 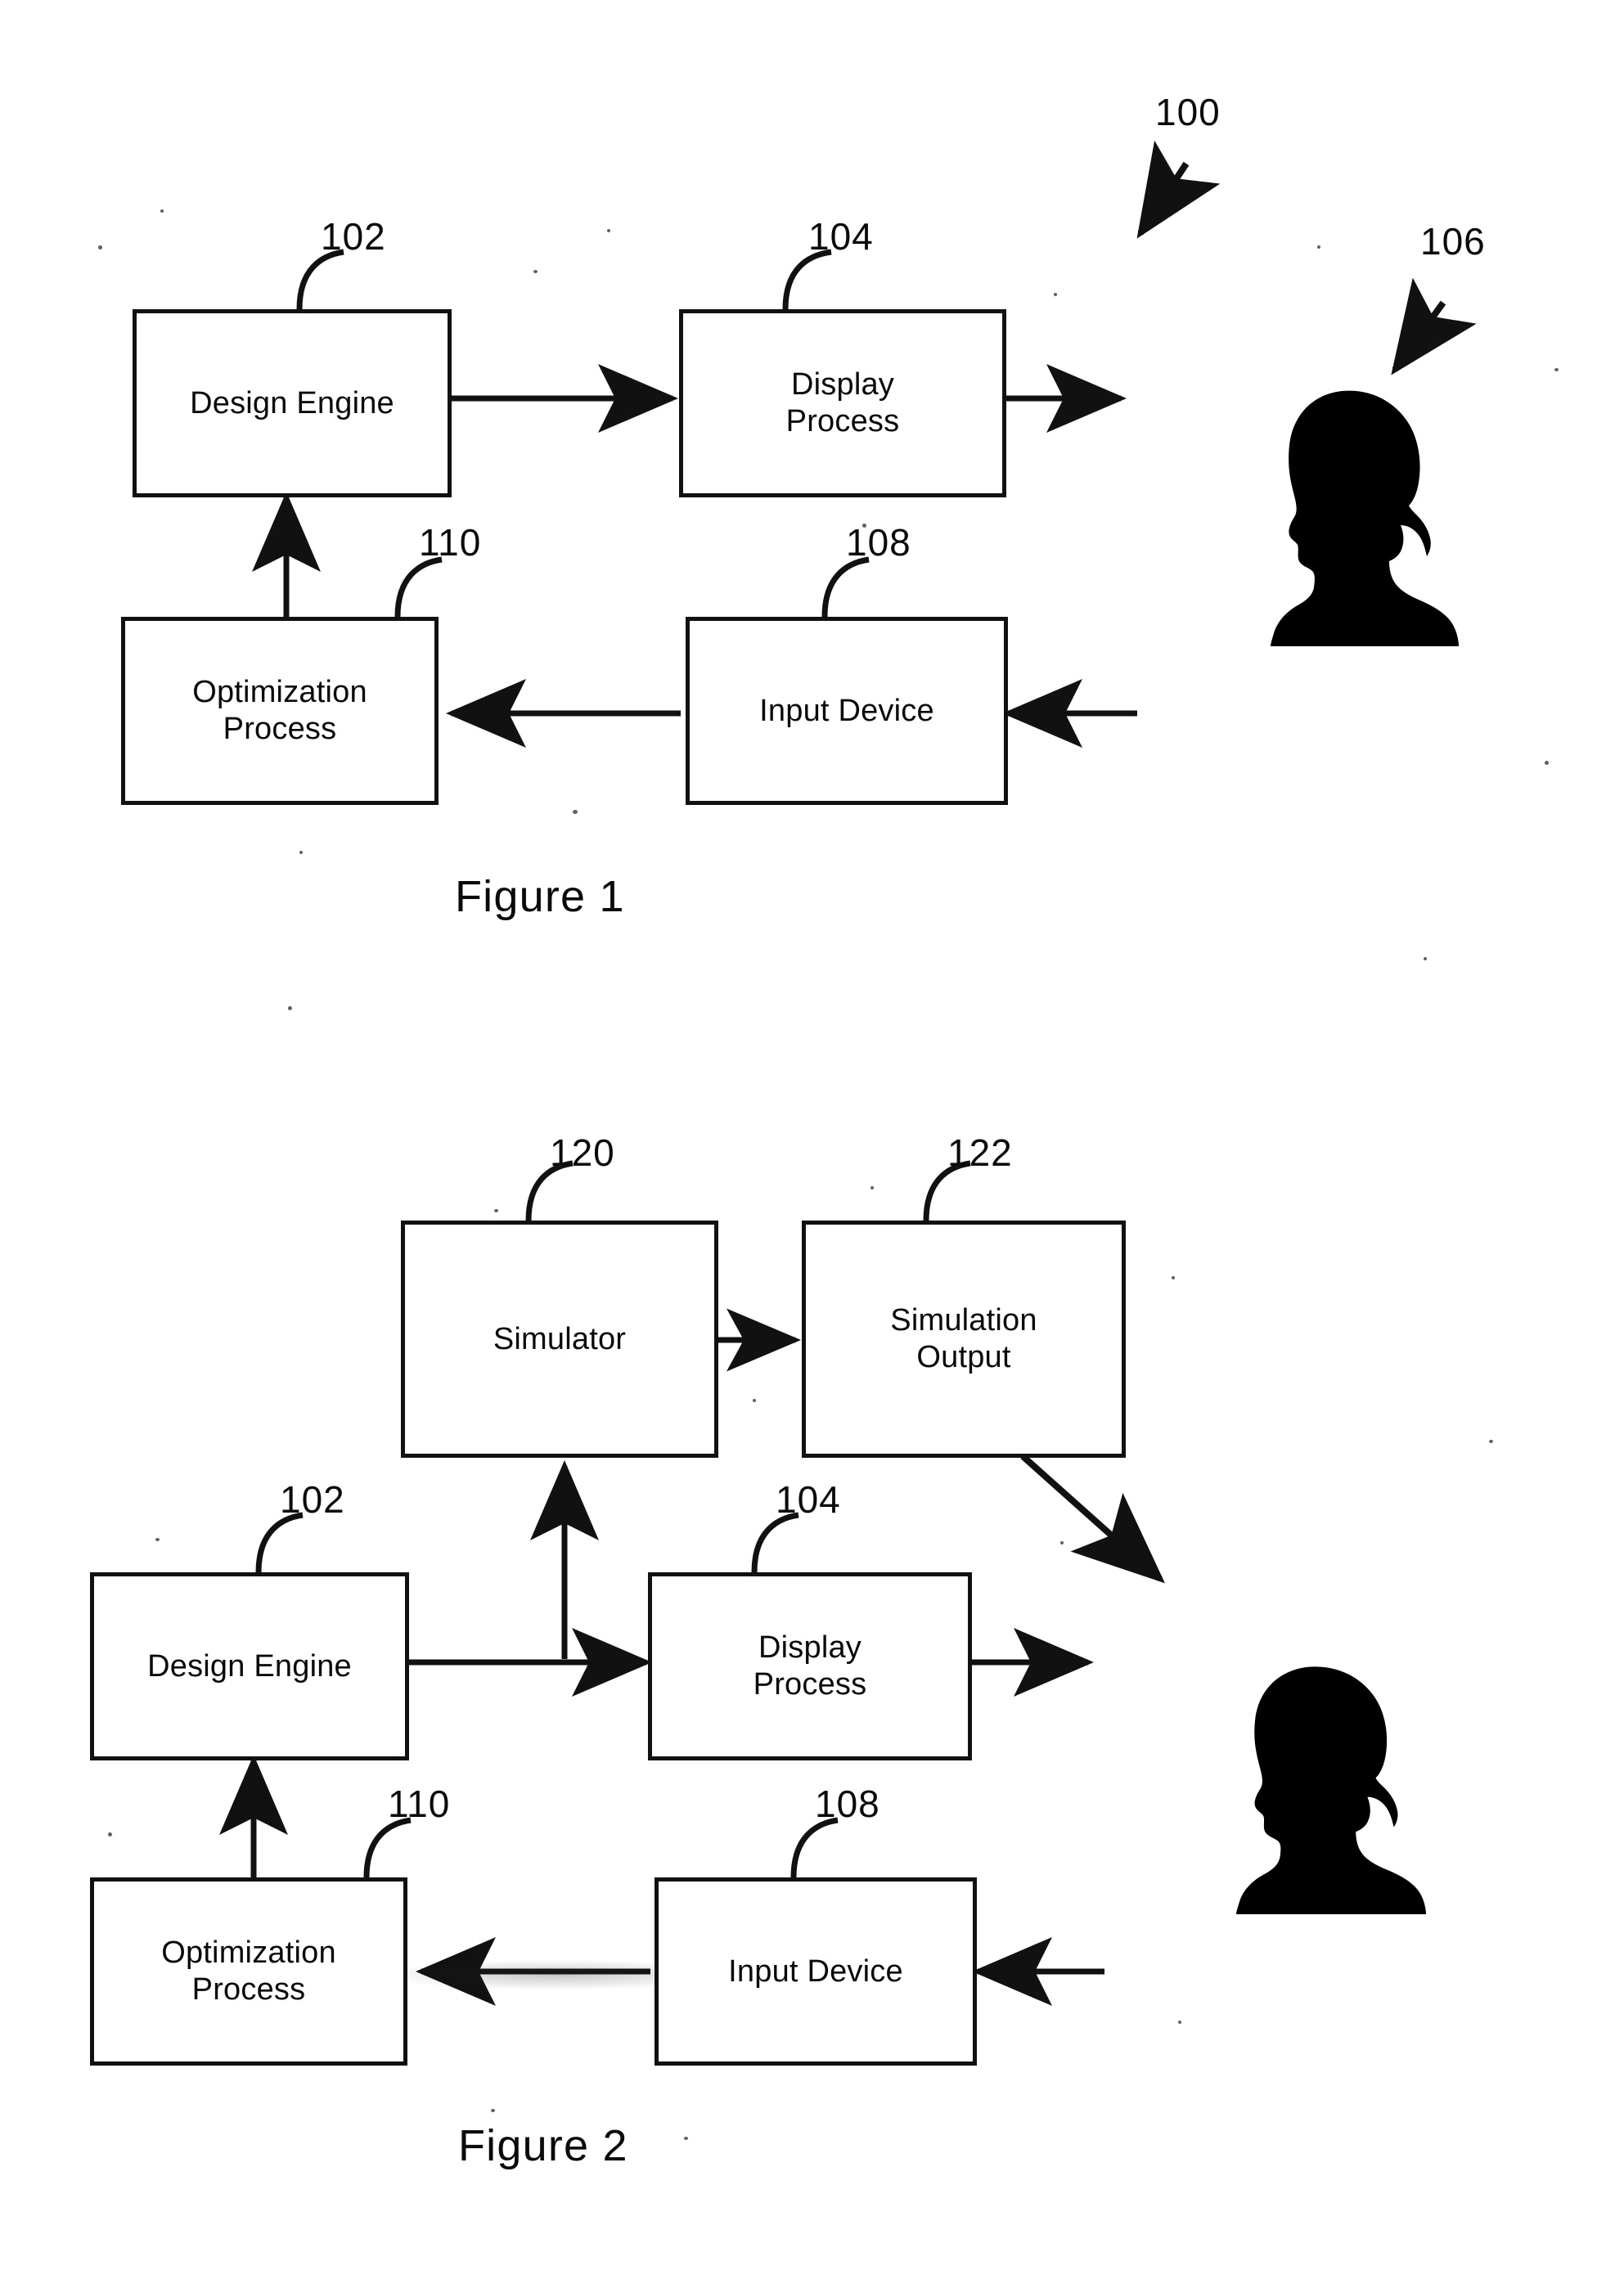 I want to click on node-display-process-fig2: Display Process, so click(x=810, y=1666).